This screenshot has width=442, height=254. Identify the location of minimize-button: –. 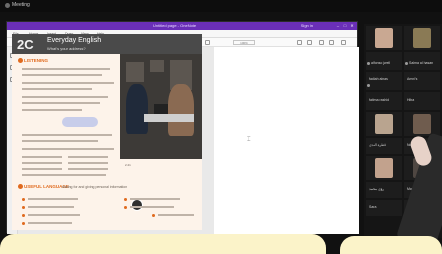
(338, 25).